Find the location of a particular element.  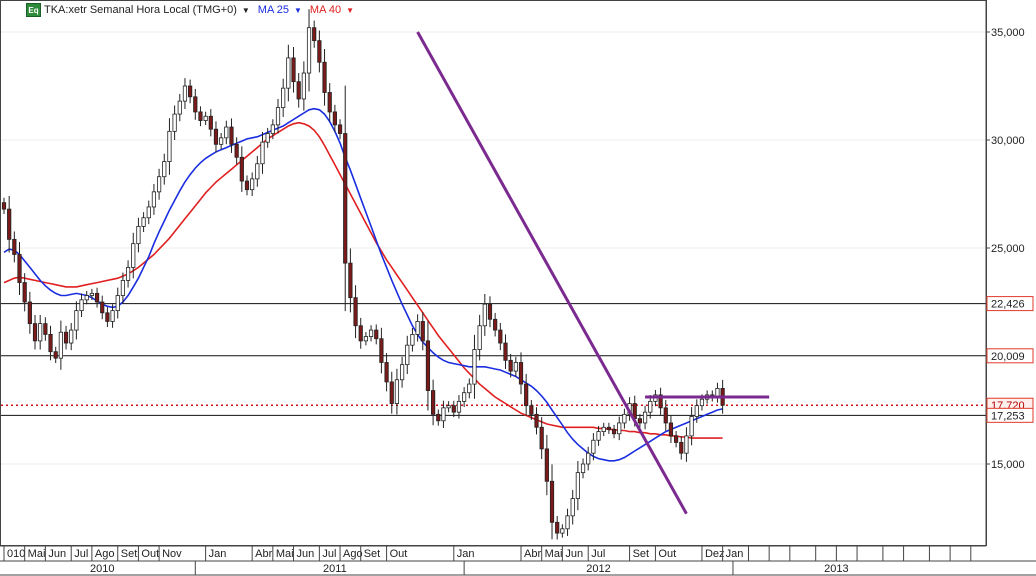

y-tick-label: 25,000 is located at coordinates (1008, 249).